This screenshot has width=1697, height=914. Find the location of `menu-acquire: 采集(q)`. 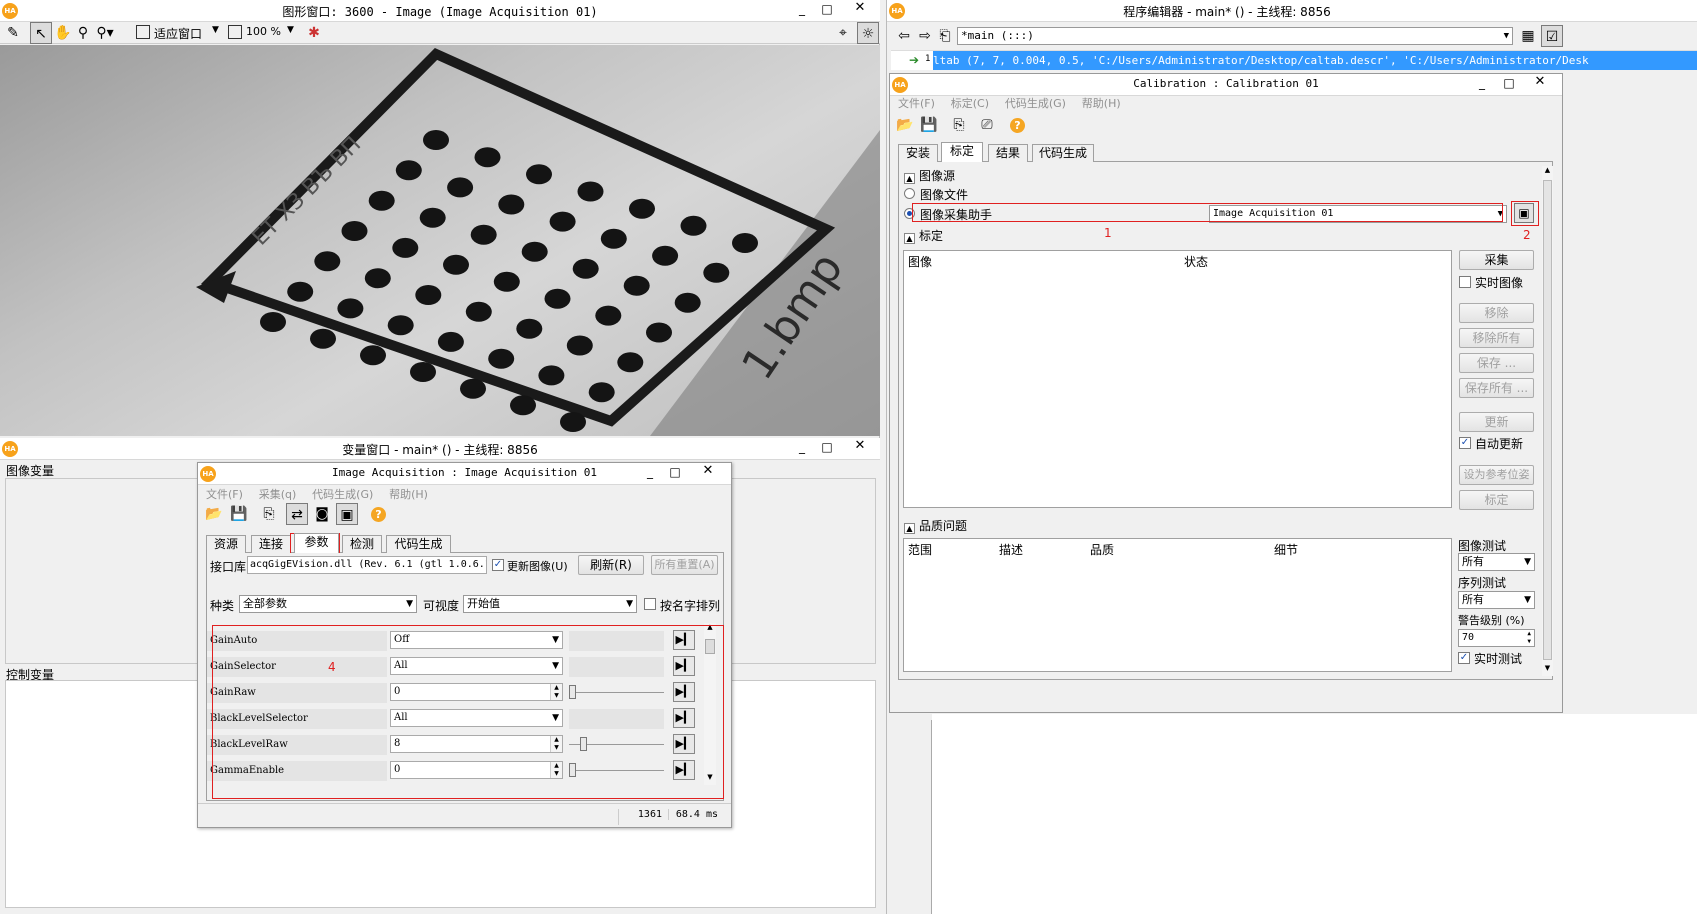

menu-acquire: 采集(q) is located at coordinates (278, 494).